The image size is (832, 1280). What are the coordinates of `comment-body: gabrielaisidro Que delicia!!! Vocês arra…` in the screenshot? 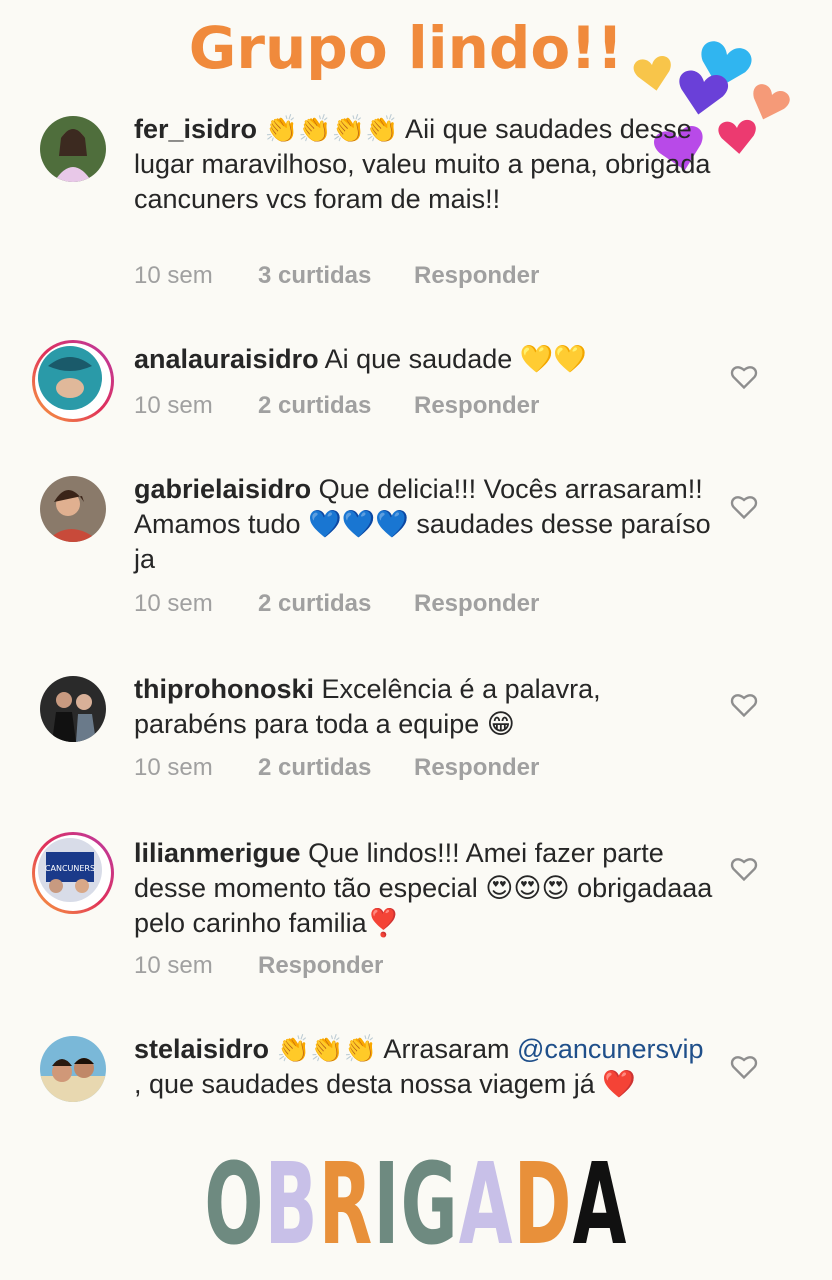 It's located at (424, 524).